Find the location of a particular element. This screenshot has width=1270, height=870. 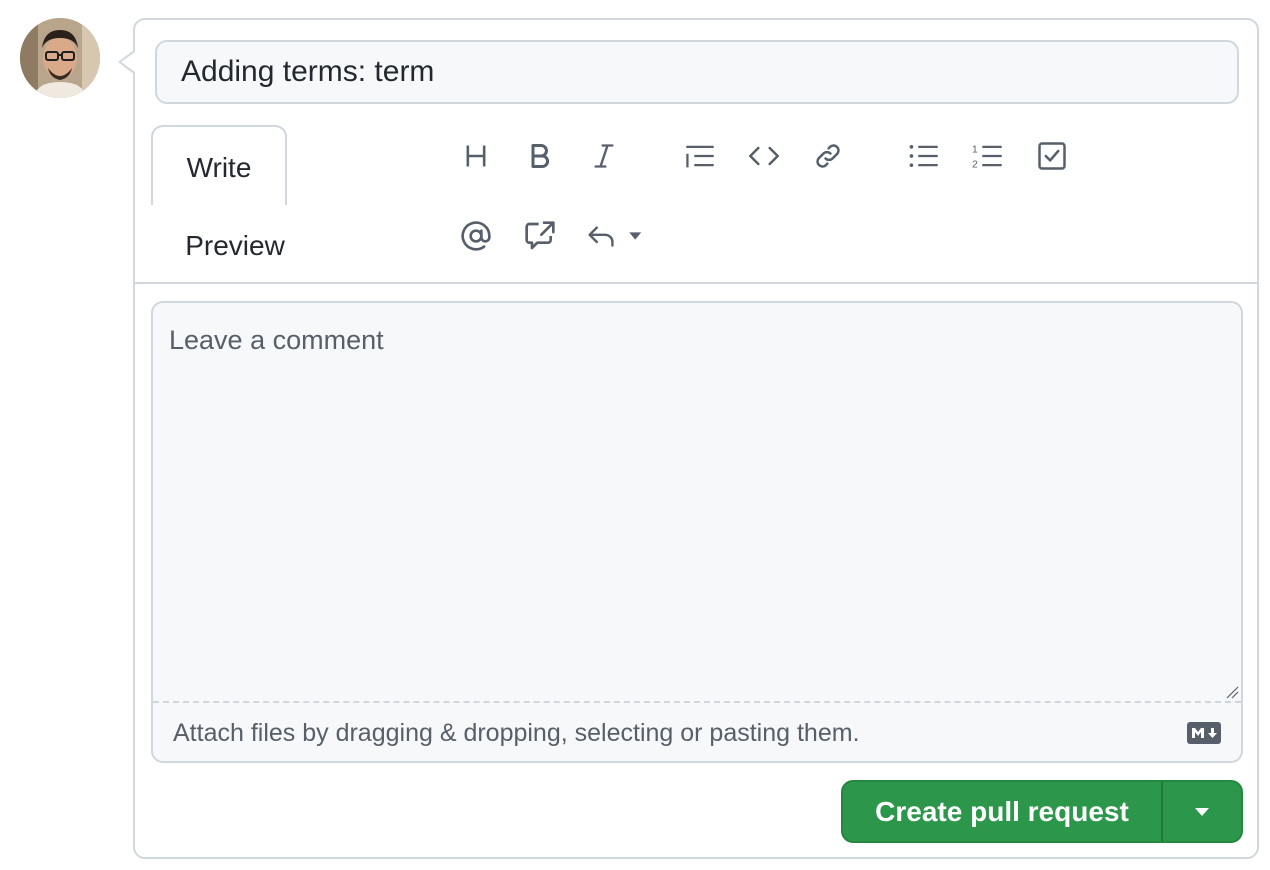

mention-button is located at coordinates (476, 236).